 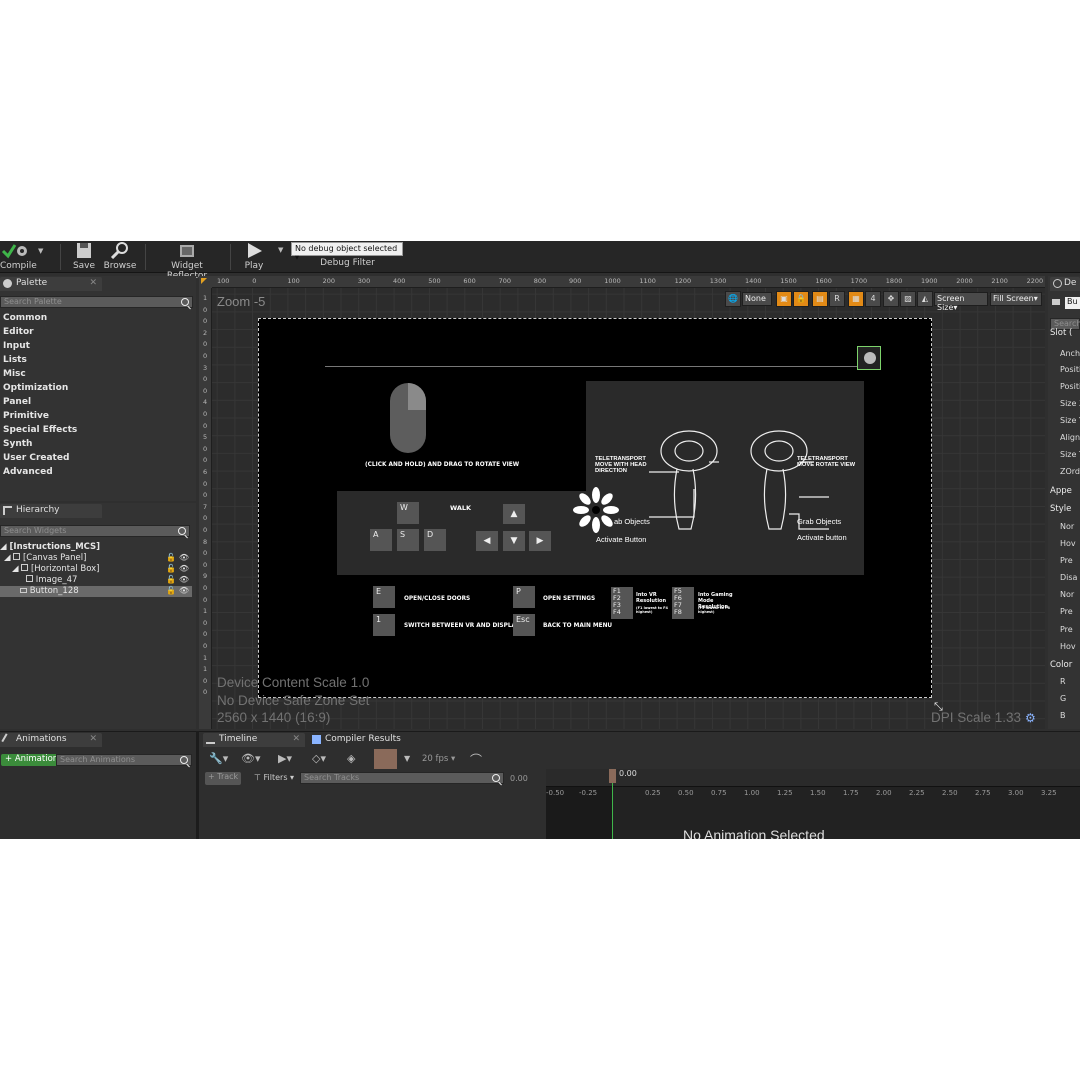 I want to click on details-property-row: R, so click(x=1063, y=681).